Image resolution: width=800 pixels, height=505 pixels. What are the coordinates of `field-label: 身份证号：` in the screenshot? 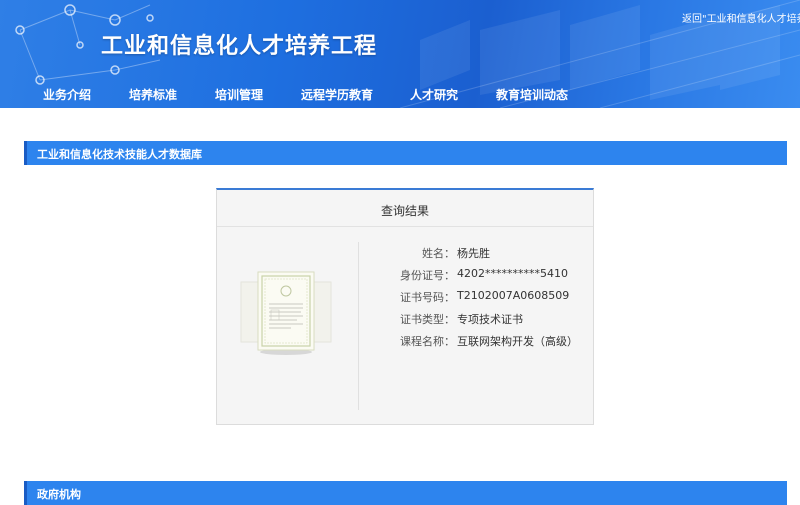 It's located at (427, 275).